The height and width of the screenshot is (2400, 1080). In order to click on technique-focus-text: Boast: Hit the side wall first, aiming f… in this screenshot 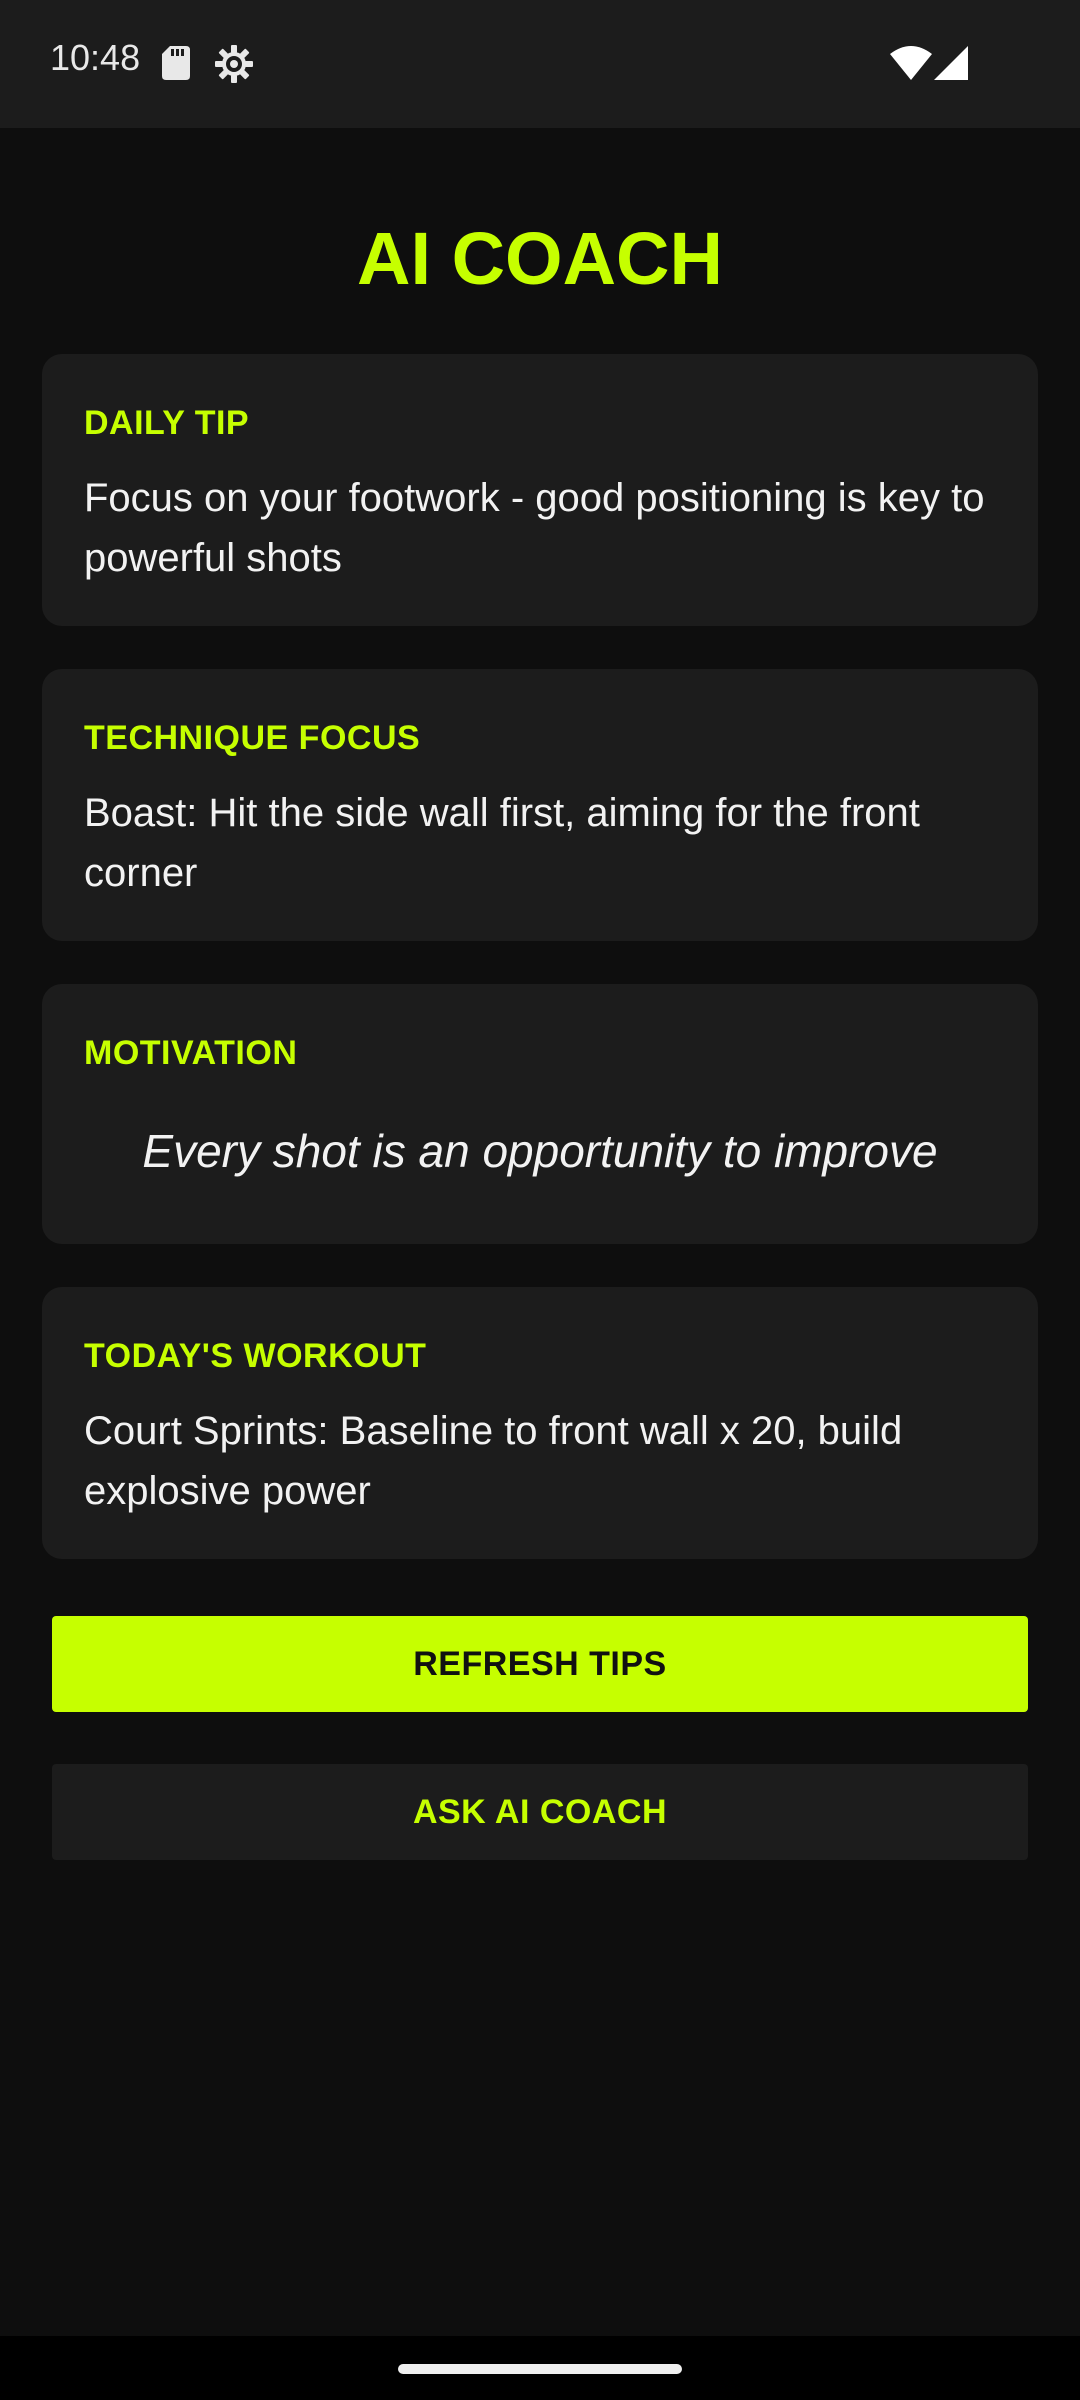, I will do `click(502, 843)`.